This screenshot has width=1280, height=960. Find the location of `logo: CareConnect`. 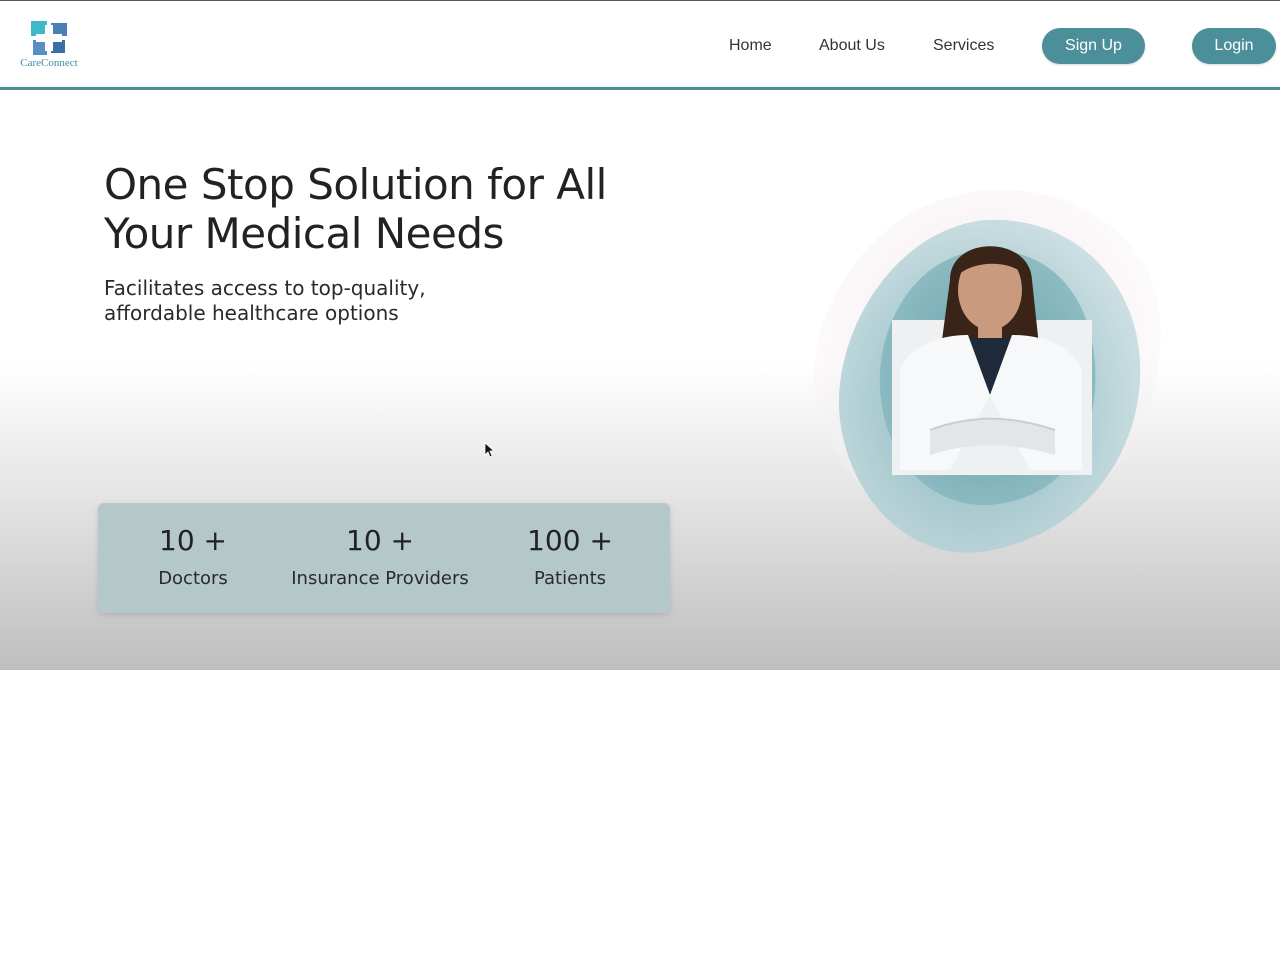

logo: CareConnect is located at coordinates (49, 46).